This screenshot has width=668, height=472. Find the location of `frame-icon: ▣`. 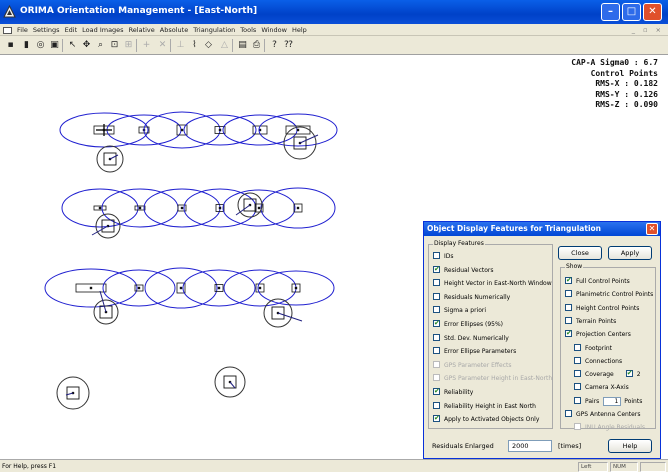

frame-icon: ▣ is located at coordinates (54, 45).